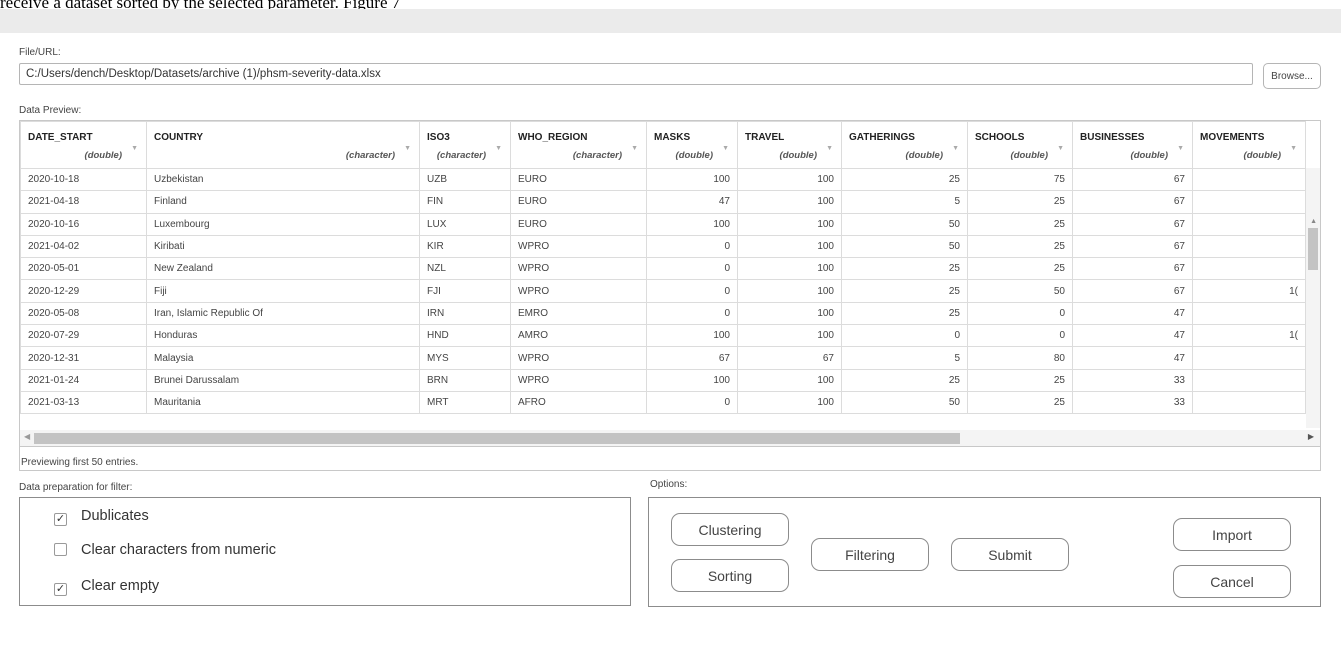  What do you see at coordinates (497, 438) in the screenshot?
I see `horizontal-scroll-thumb` at bounding box center [497, 438].